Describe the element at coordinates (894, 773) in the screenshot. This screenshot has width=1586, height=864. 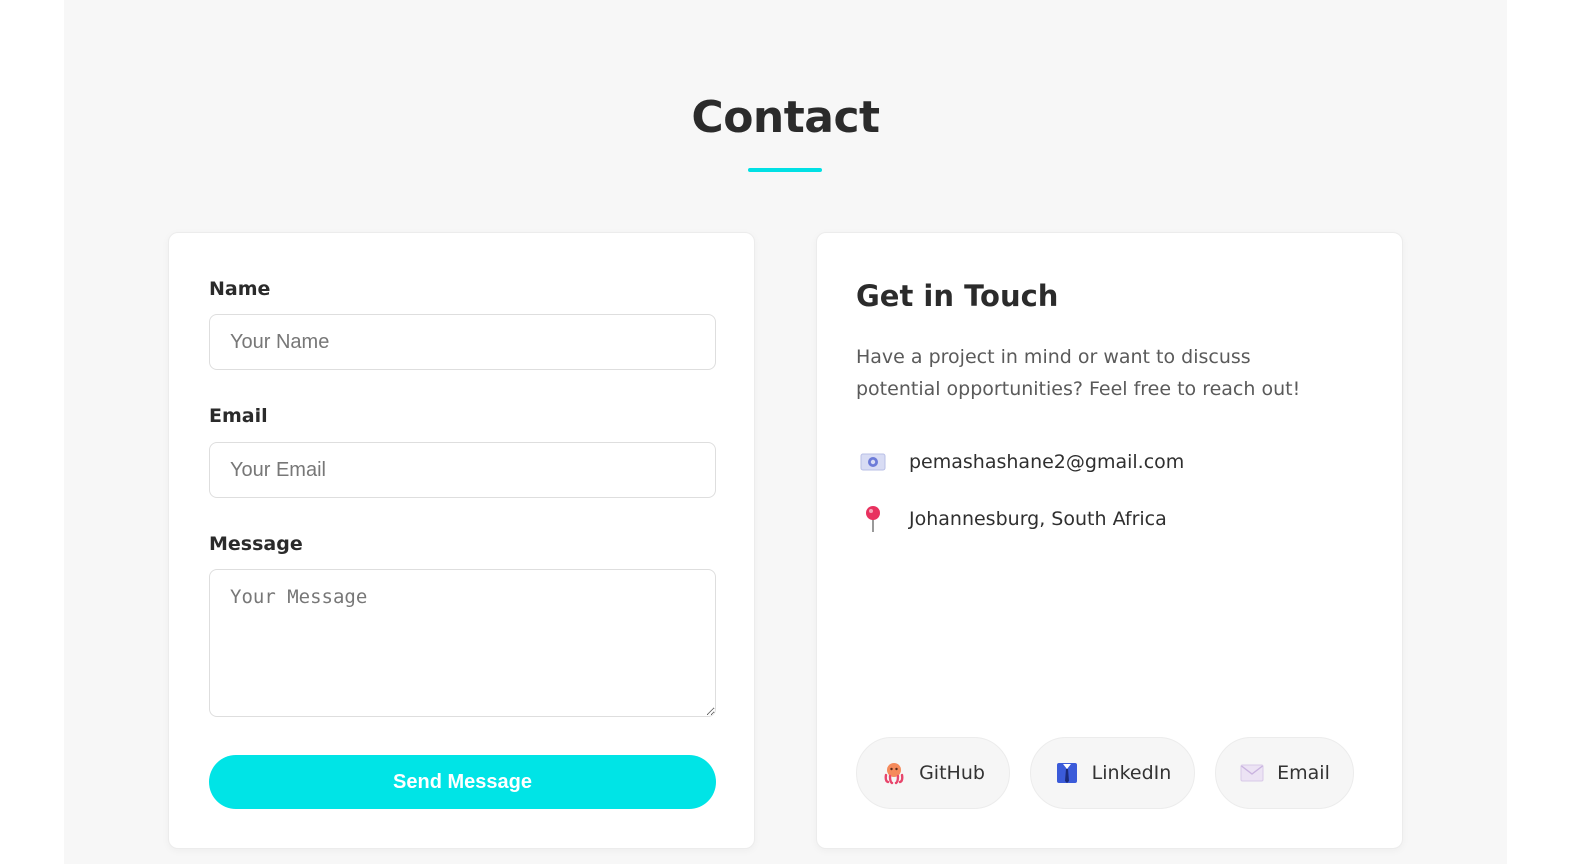
I see `github-icon` at that location.